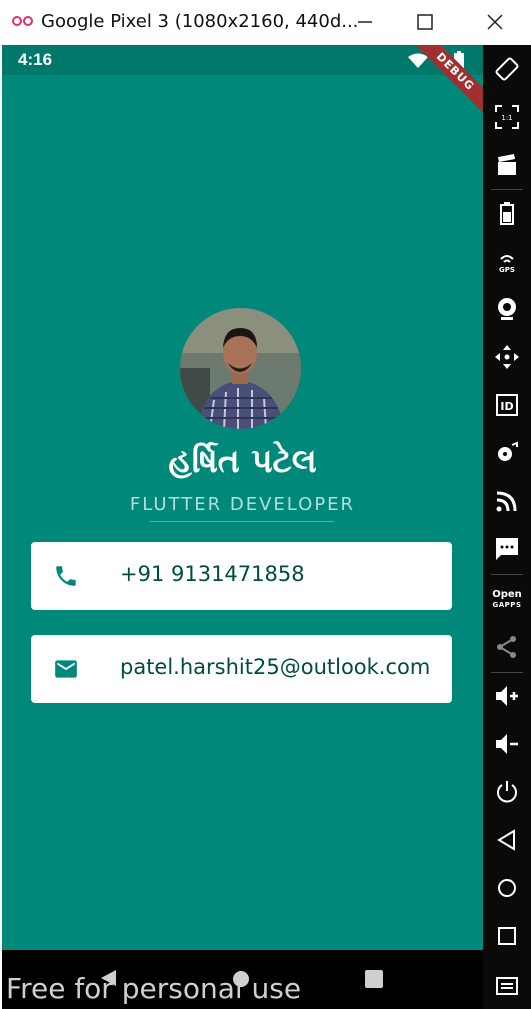  I want to click on gps-icon: GPS, so click(507, 261).